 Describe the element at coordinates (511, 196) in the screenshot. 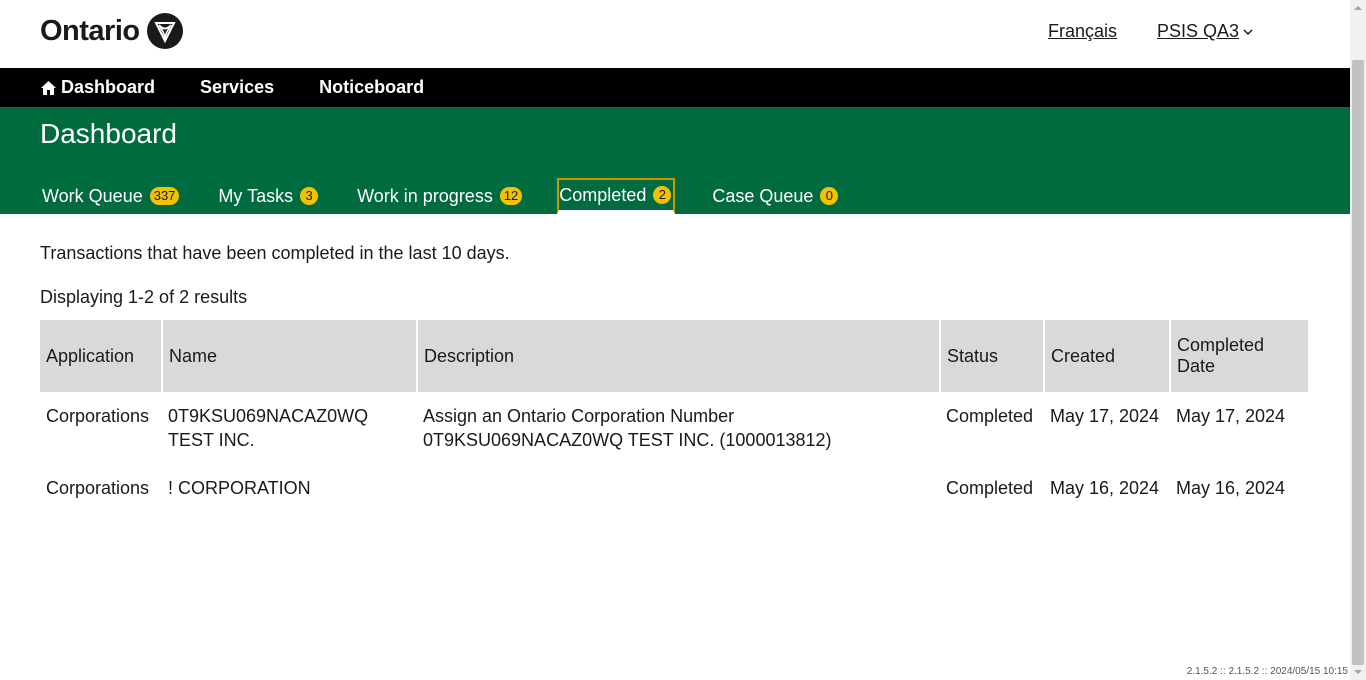

I see `count-badge: 12` at that location.